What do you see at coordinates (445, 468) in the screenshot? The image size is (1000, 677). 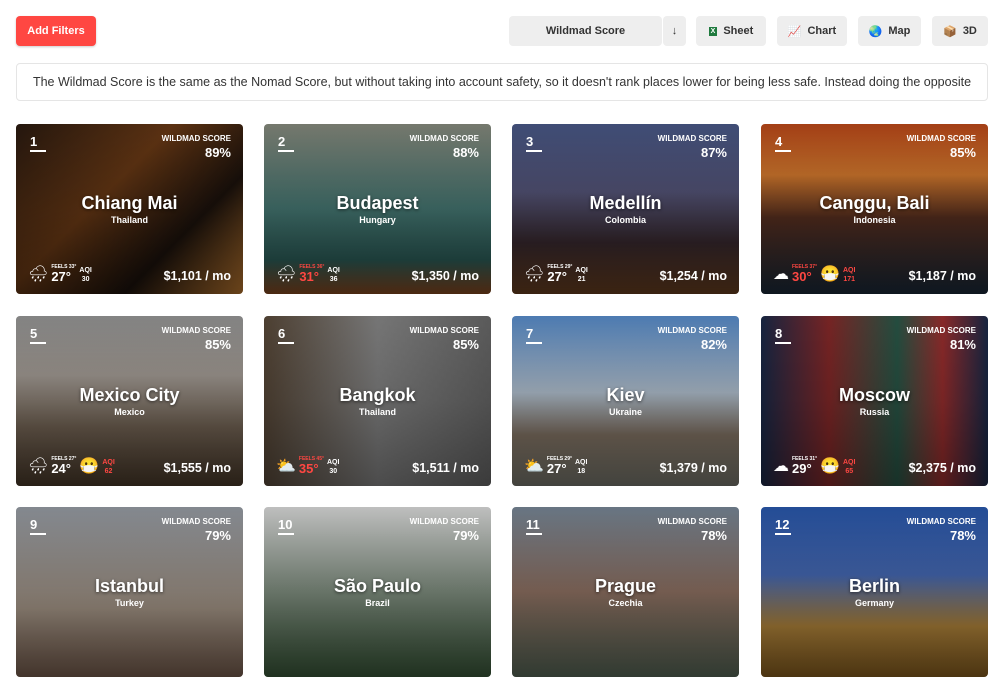 I see `monthly-cost: $1,511 / mo` at bounding box center [445, 468].